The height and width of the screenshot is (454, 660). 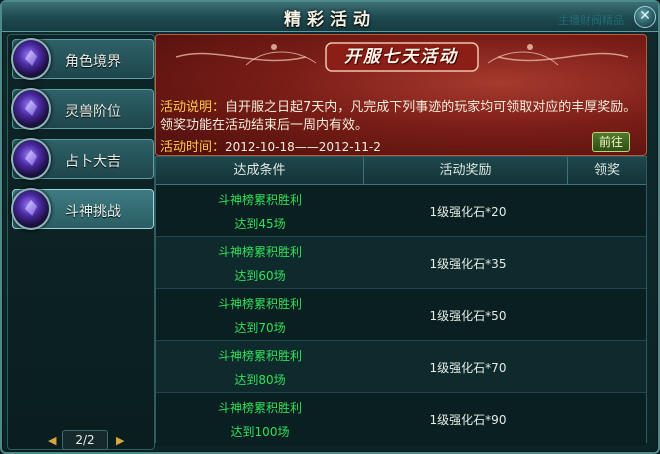 I want to click on table-header: 达成条件 活动奖励 领奖, so click(x=401, y=171).